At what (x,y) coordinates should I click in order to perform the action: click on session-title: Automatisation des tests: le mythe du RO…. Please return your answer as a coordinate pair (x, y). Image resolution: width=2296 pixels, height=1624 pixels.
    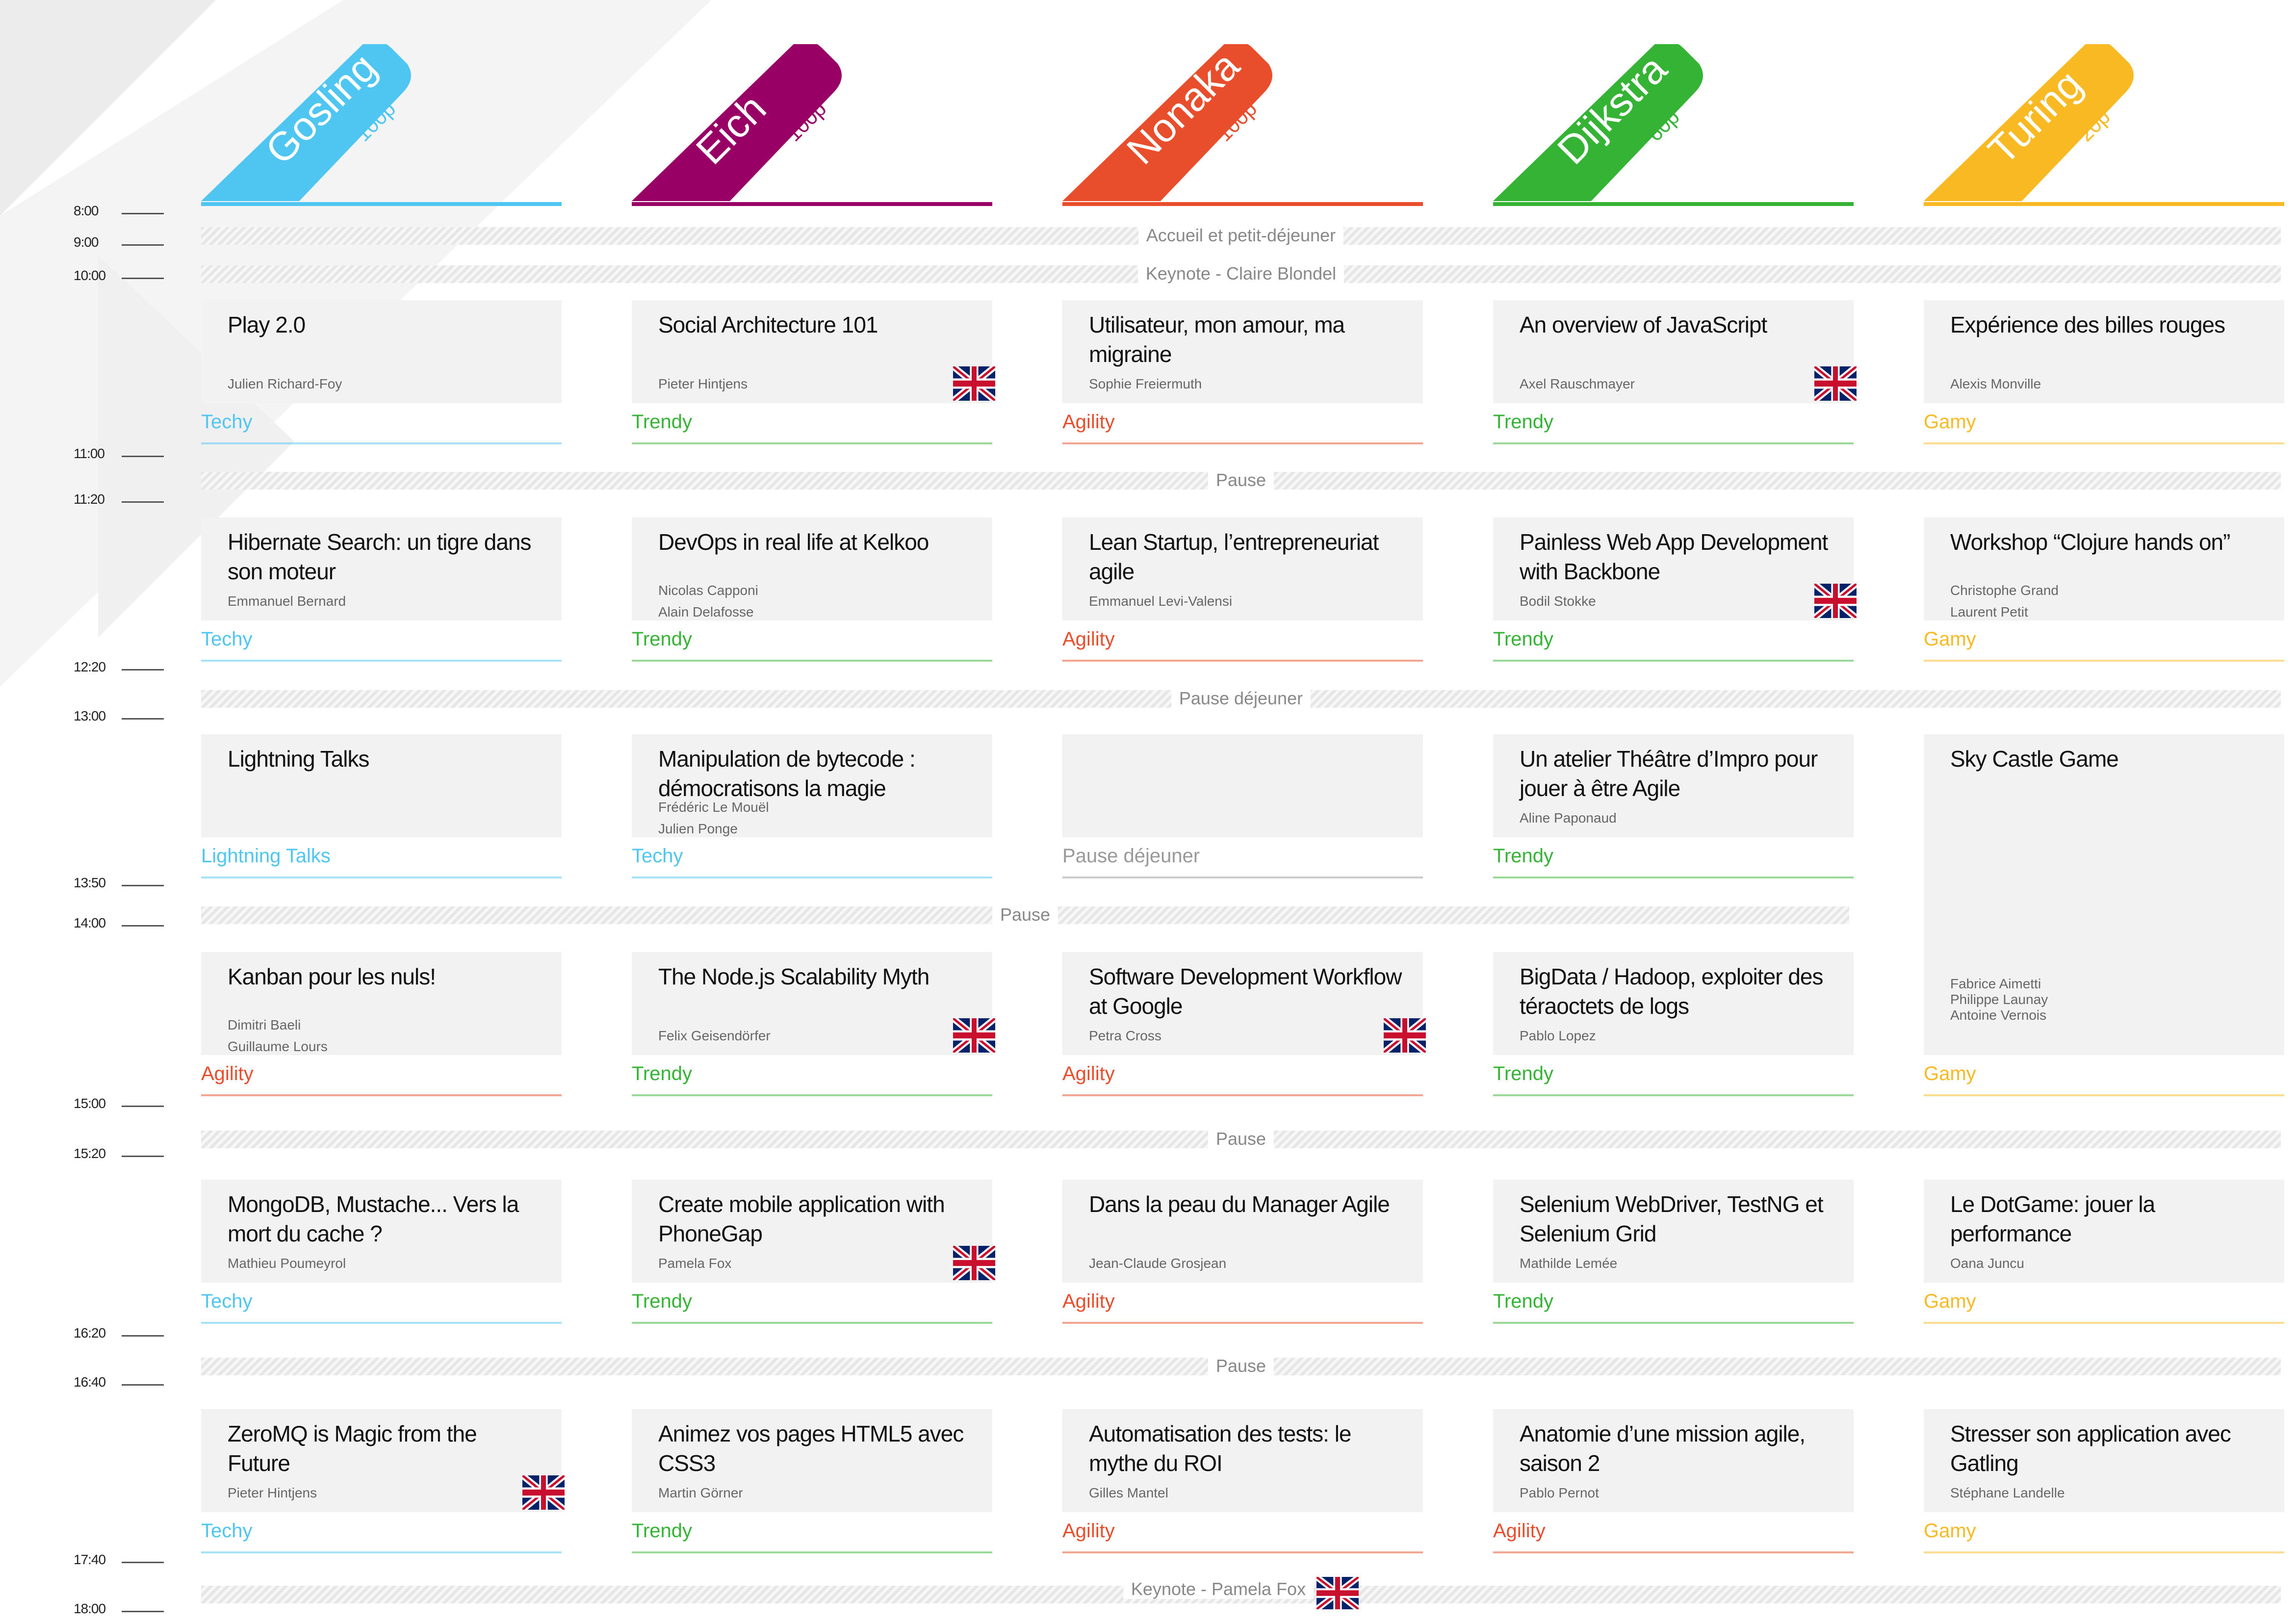
    Looking at the image, I should click on (1221, 1448).